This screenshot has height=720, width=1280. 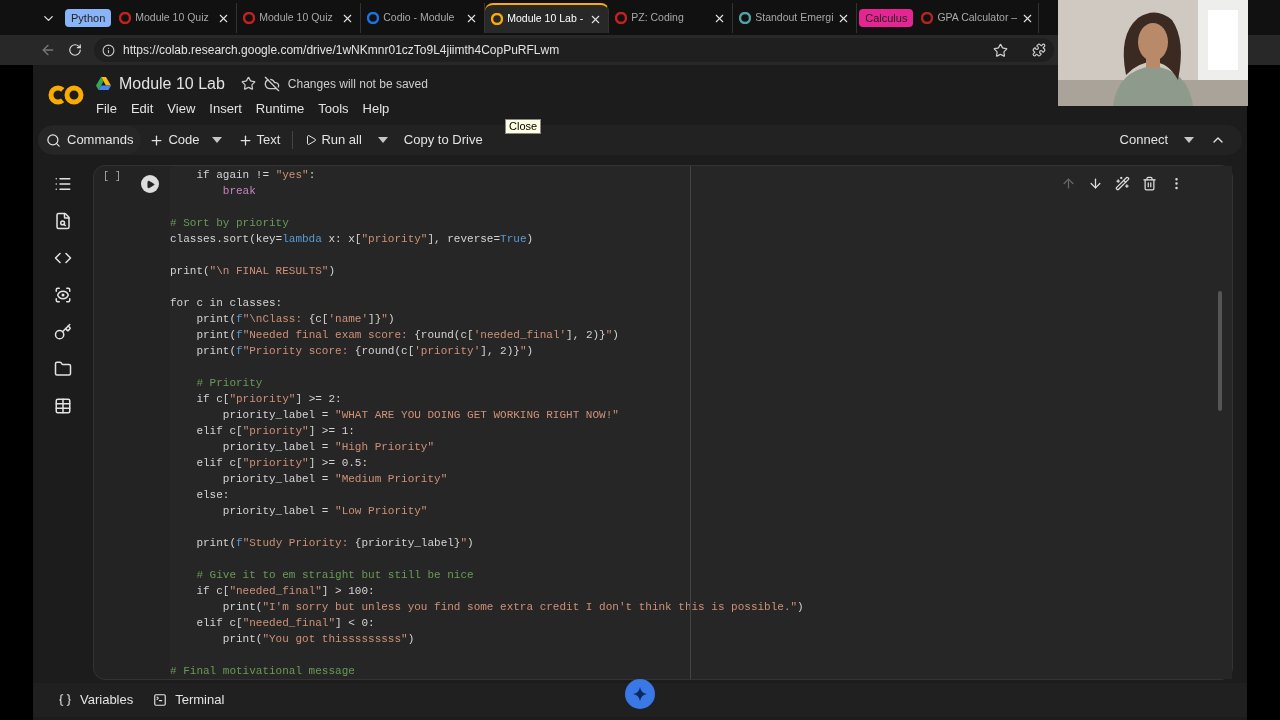 I want to click on run-cell-button, so click(x=150, y=184).